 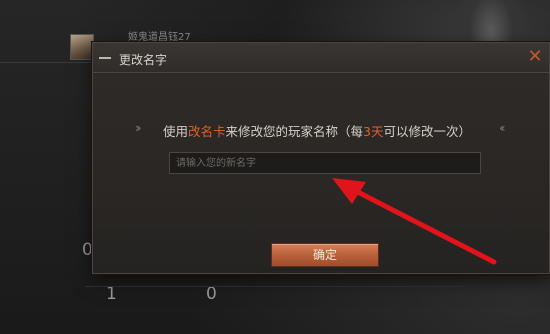 What do you see at coordinates (143, 60) in the screenshot?
I see `dialog-title: 更改名字` at bounding box center [143, 60].